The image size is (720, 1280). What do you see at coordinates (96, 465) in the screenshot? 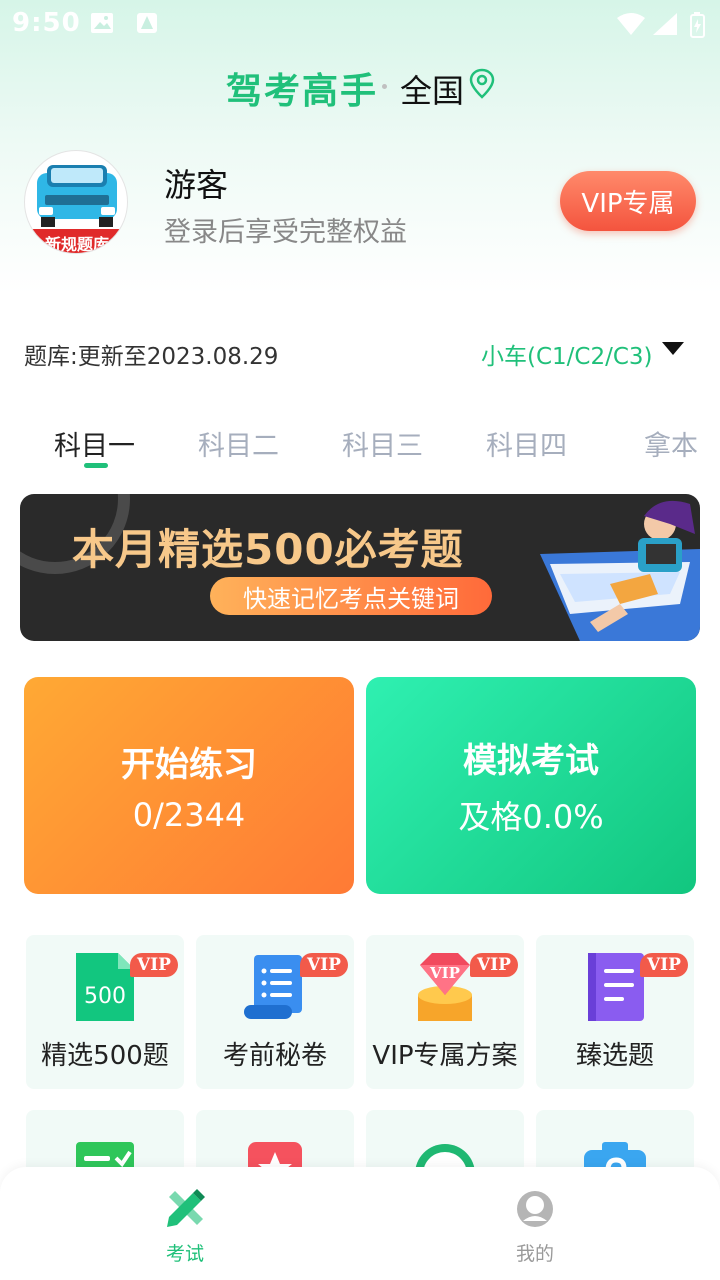
I see `tab-indicator` at bounding box center [96, 465].